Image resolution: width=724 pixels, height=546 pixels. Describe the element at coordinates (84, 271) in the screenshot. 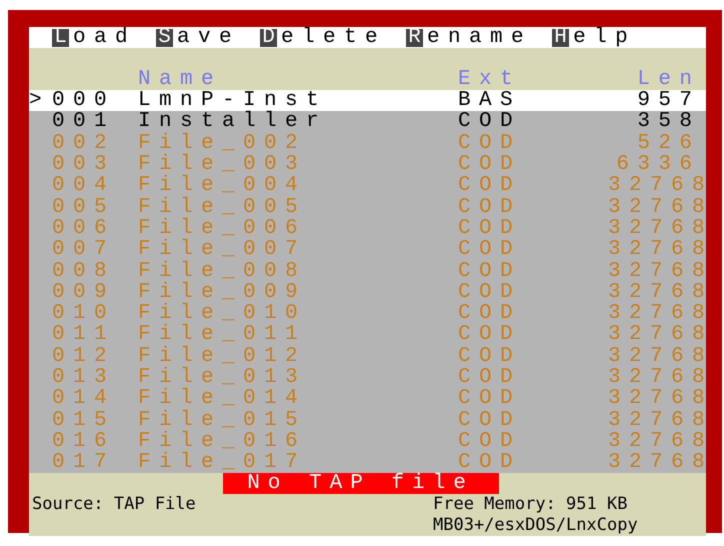

I see `file-number: 008` at that location.